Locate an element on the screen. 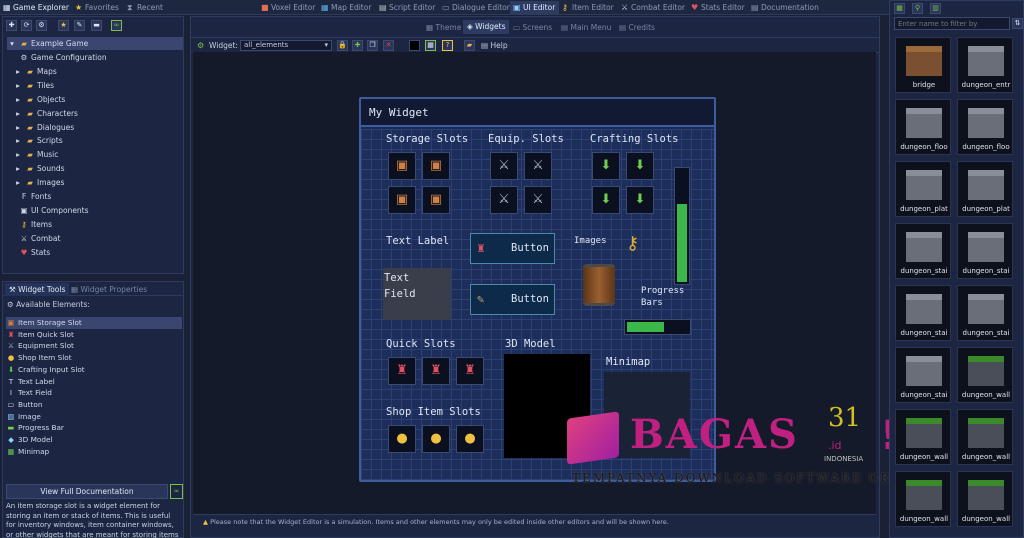  tab-combat-editor: ⚔ Combat Editor is located at coordinates (653, 7).